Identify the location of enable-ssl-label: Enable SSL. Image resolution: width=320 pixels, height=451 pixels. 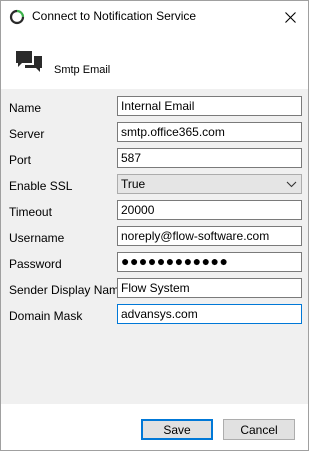
(41, 186).